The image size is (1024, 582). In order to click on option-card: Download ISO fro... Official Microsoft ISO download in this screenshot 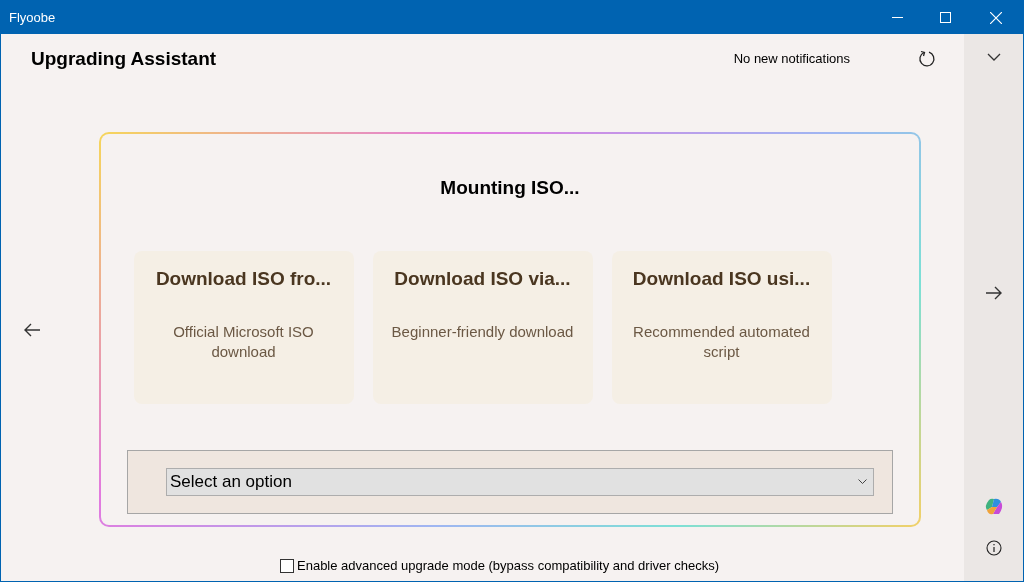, I will do `click(243, 327)`.